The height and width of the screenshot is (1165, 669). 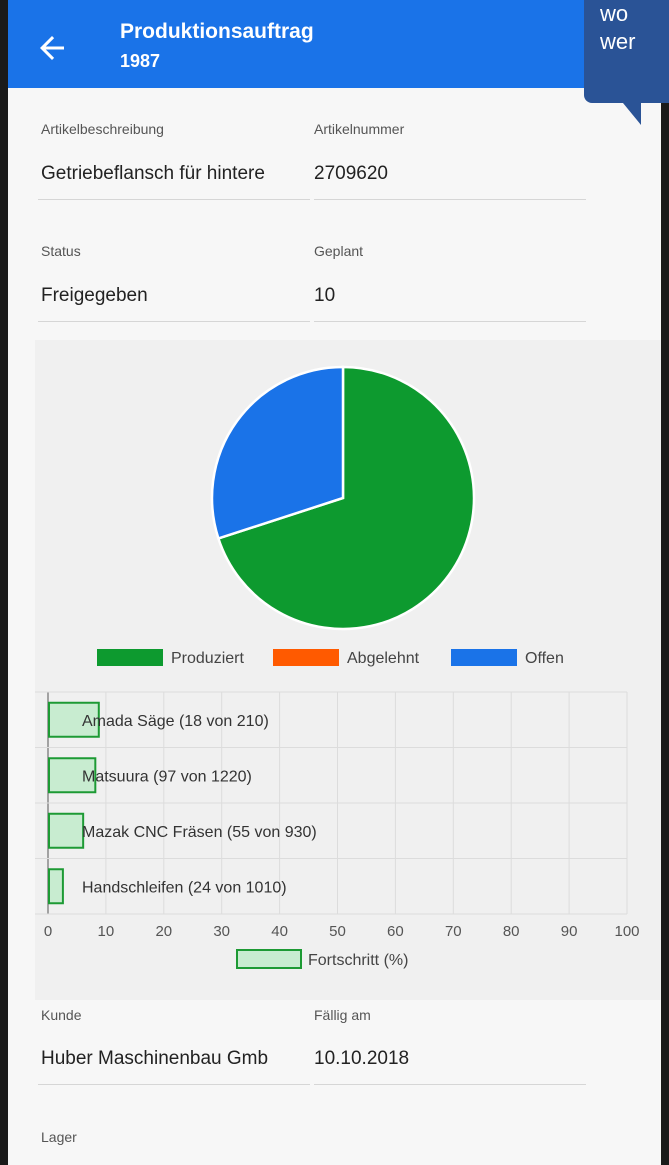 What do you see at coordinates (342, 1015) in the screenshot?
I see `faellig-label: Fällig am` at bounding box center [342, 1015].